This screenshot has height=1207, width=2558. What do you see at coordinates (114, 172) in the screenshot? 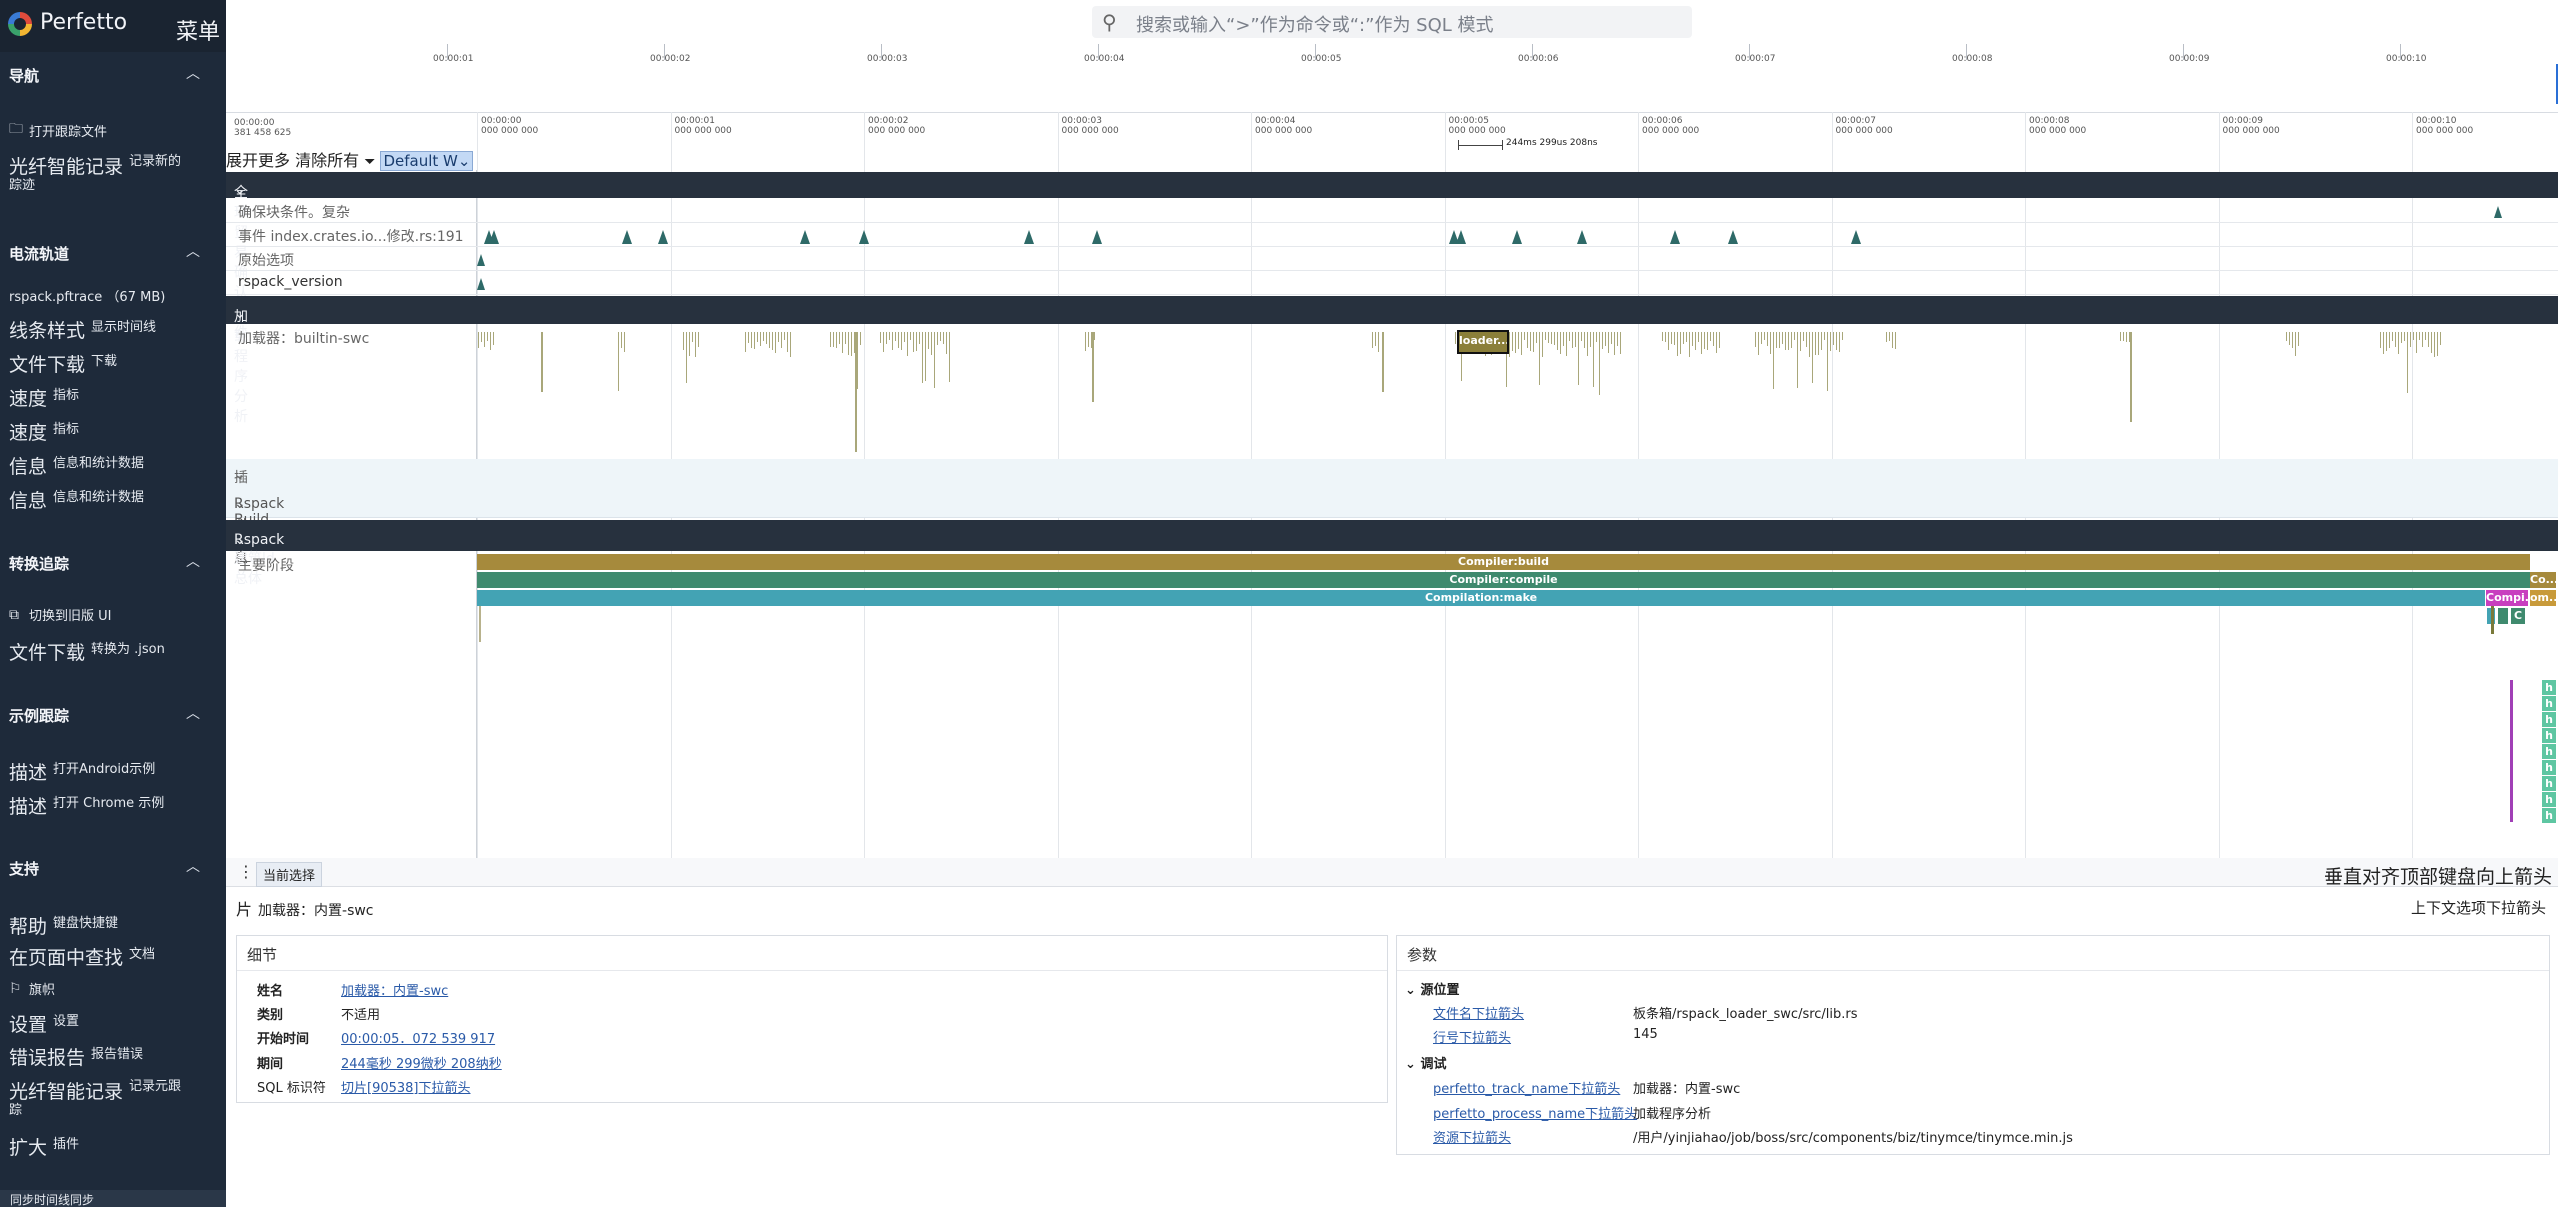
I see `sidebar-item-record-trace: 光纤智能记录 记录新的 踪迹` at bounding box center [114, 172].